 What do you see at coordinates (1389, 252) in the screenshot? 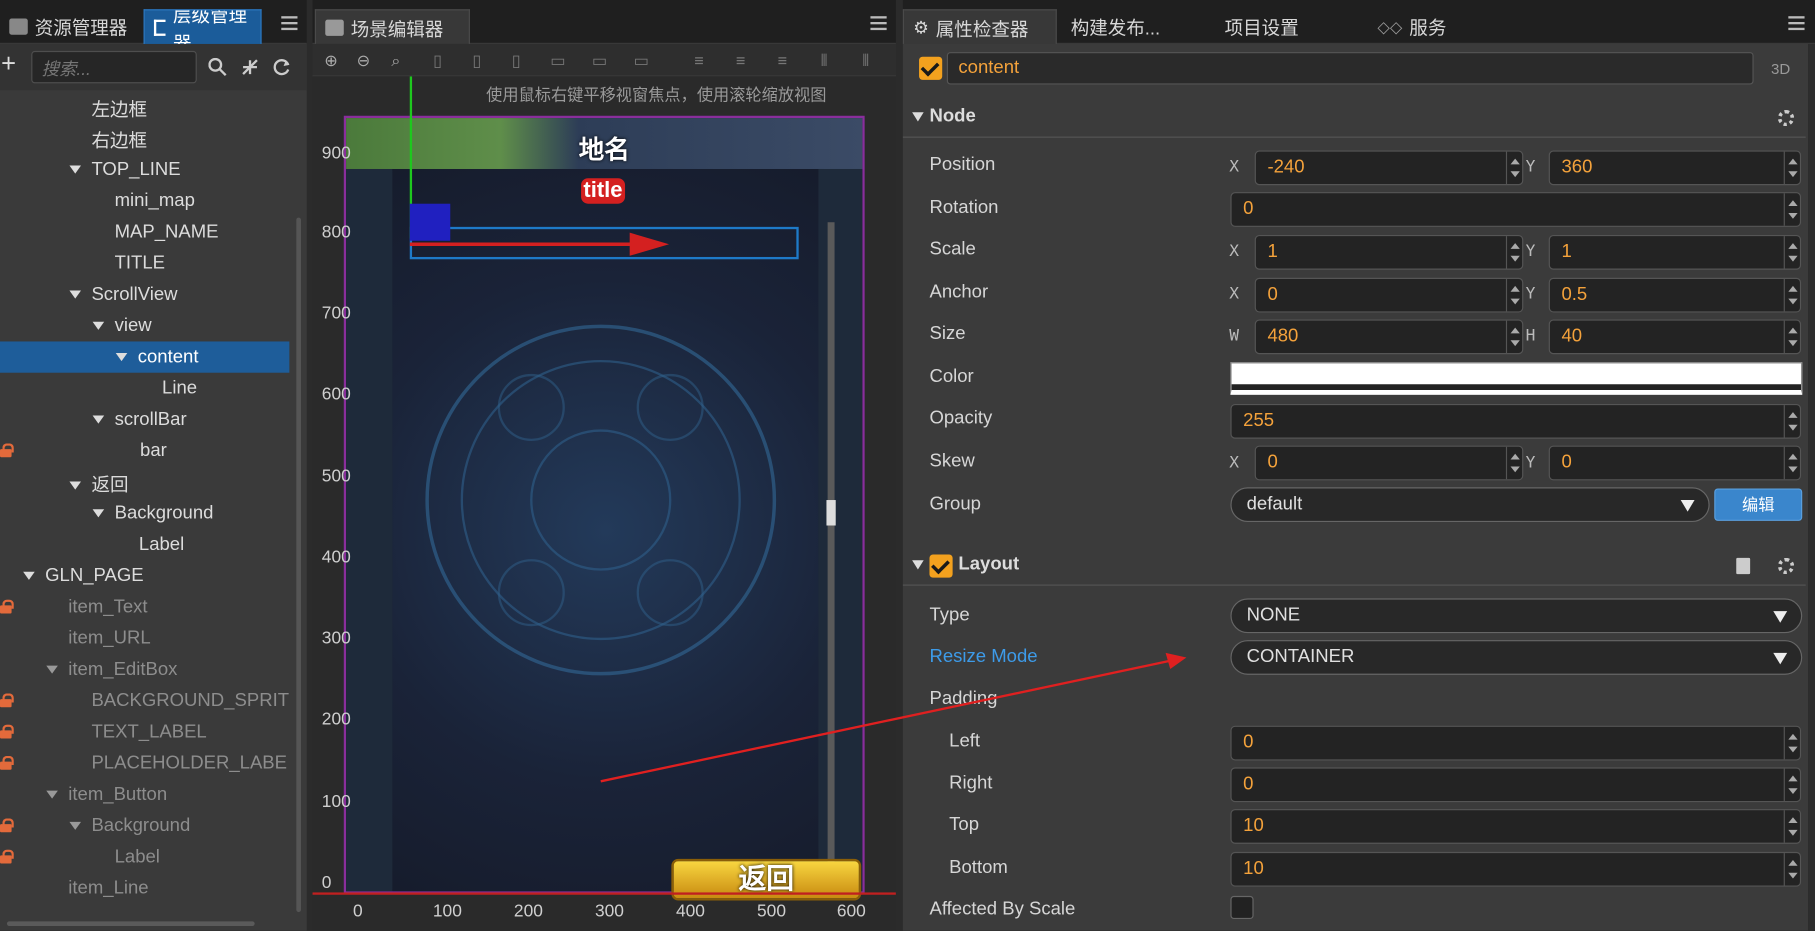
I see `scale-x-input: 1` at bounding box center [1389, 252].